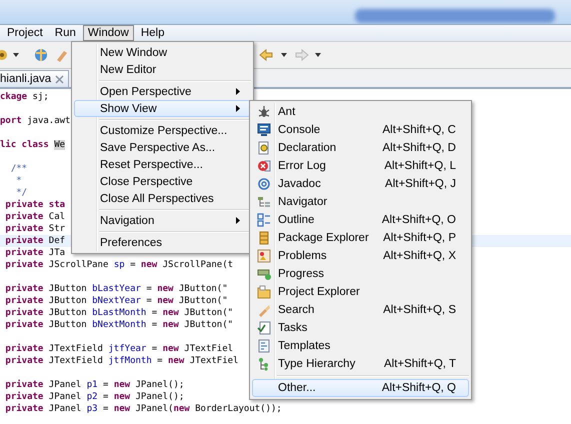 The image size is (571, 424). I want to click on pen-icon, so click(62, 55).